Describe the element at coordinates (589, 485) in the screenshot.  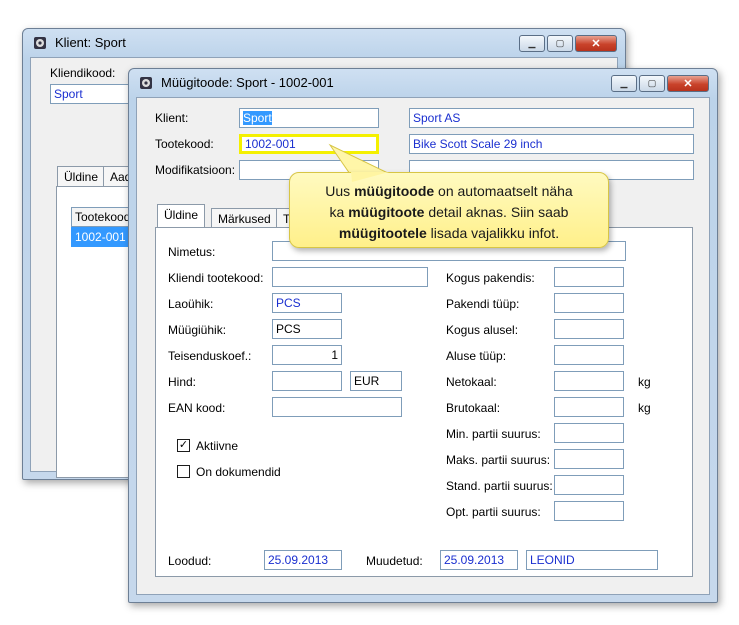
I see `std-batch-field` at that location.